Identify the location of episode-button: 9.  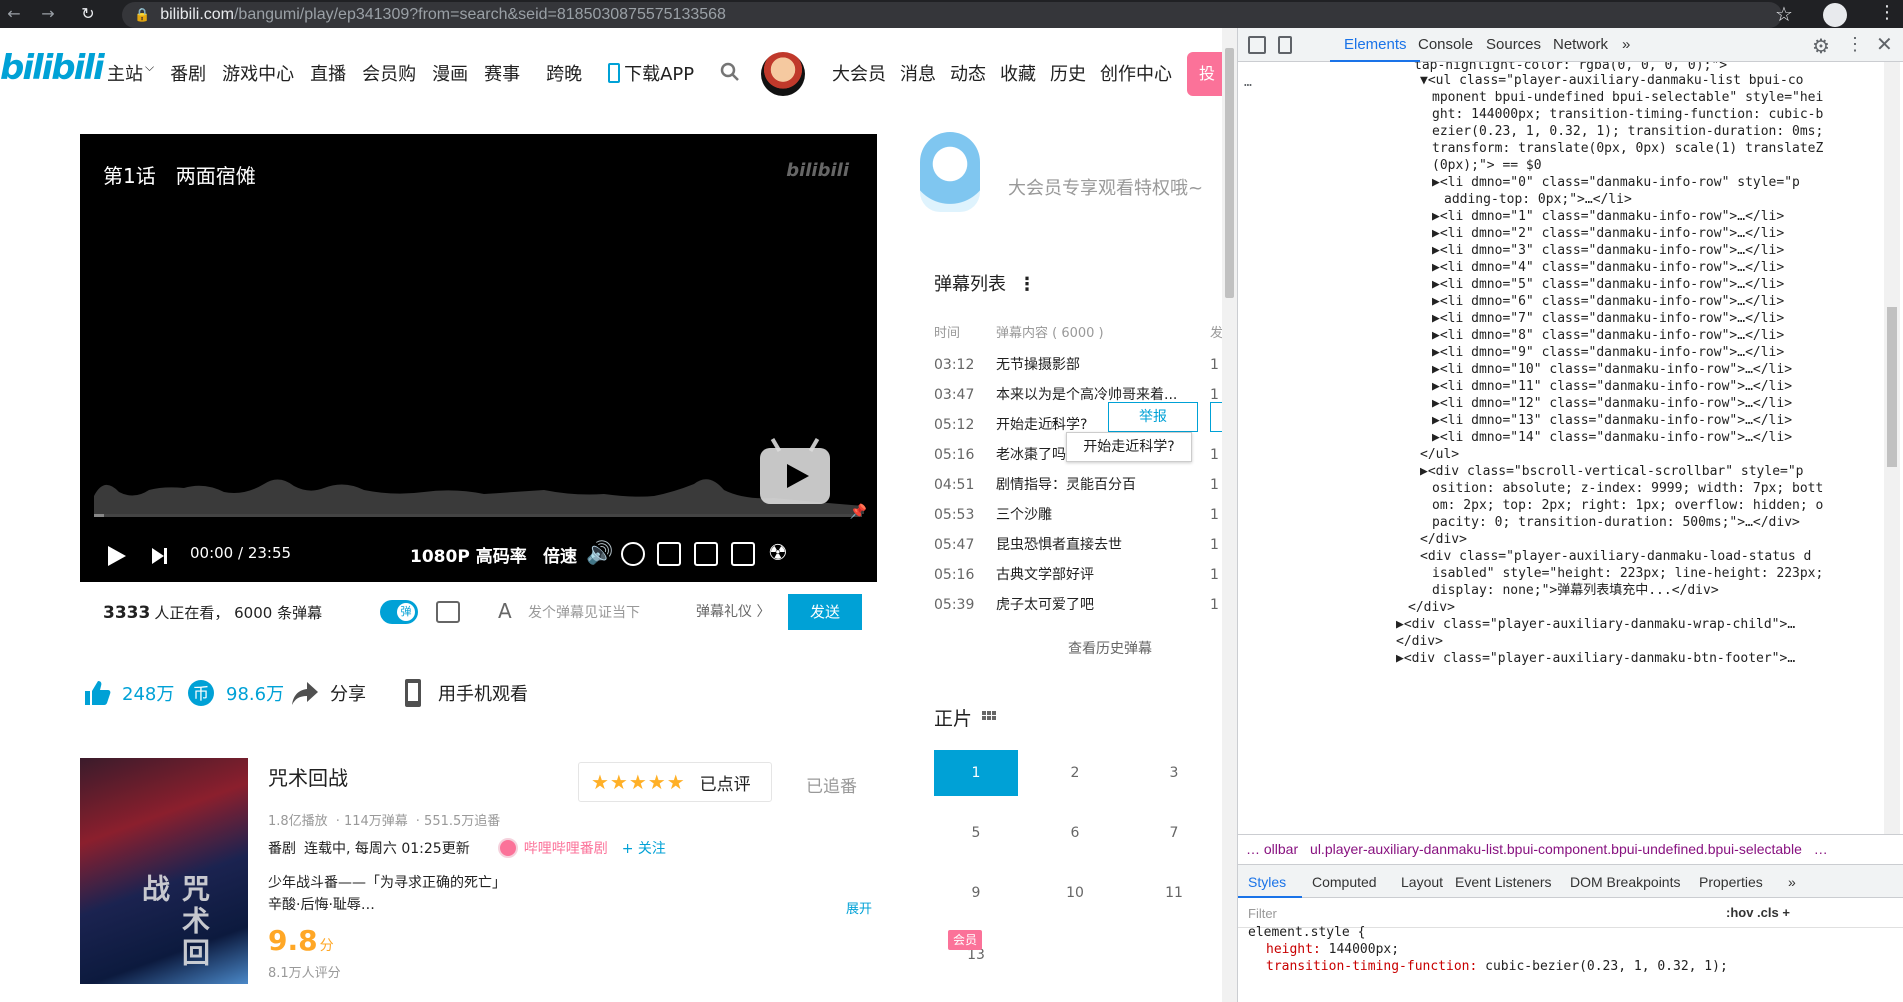
(976, 893).